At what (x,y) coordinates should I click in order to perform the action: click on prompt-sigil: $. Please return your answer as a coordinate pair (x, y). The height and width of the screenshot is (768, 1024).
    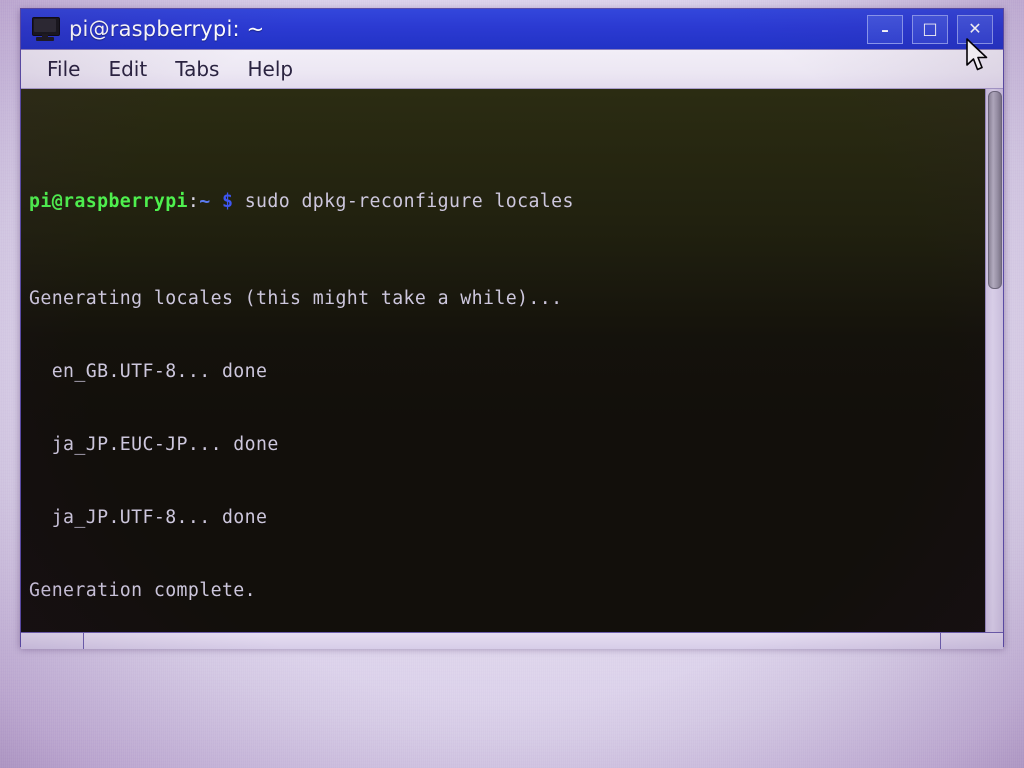
    Looking at the image, I should click on (227, 202).